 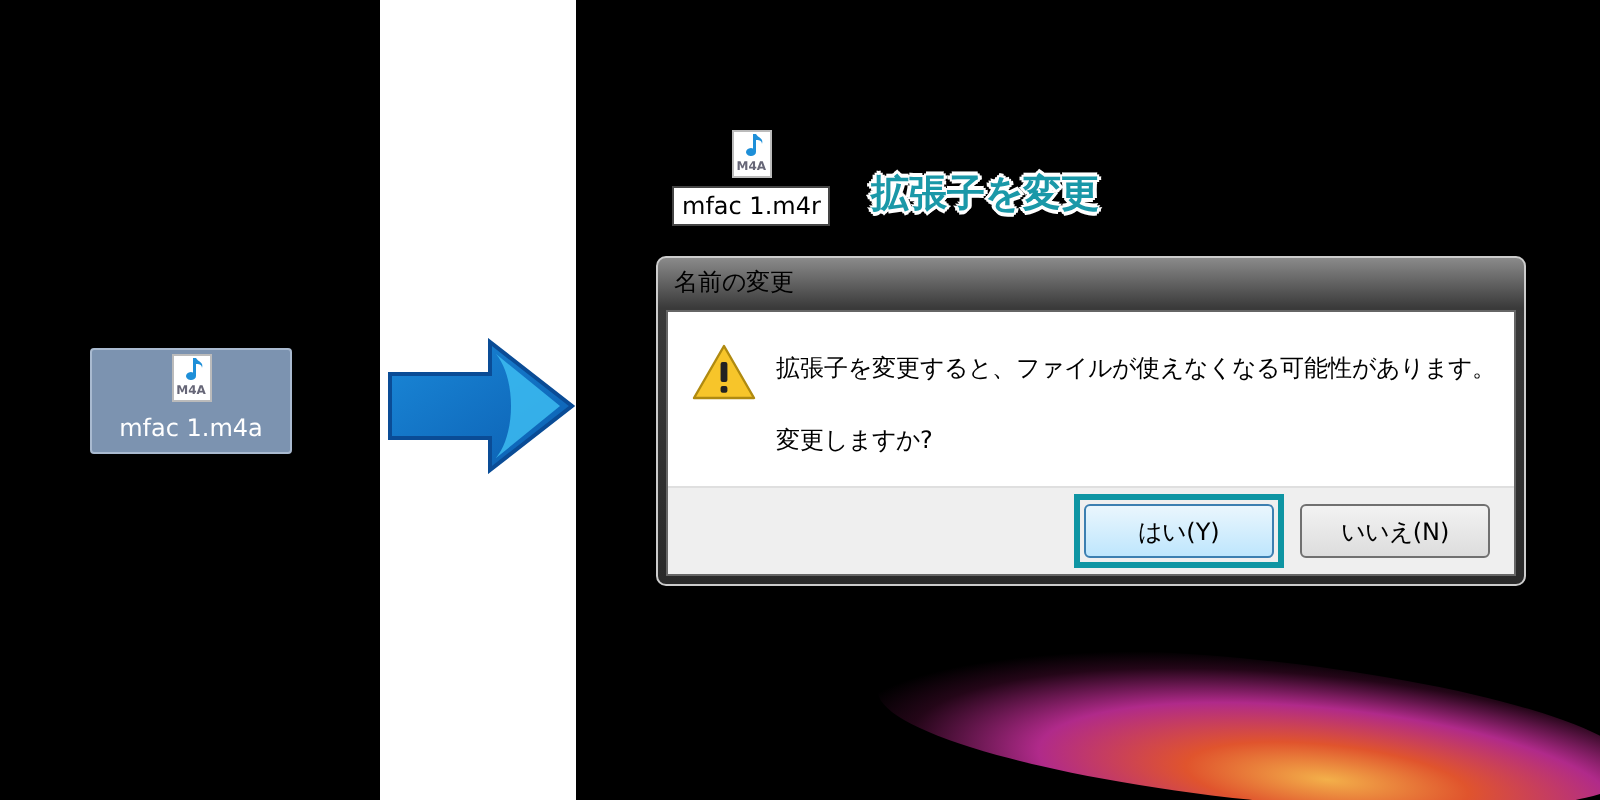 I want to click on arrow-icon, so click(x=480, y=405).